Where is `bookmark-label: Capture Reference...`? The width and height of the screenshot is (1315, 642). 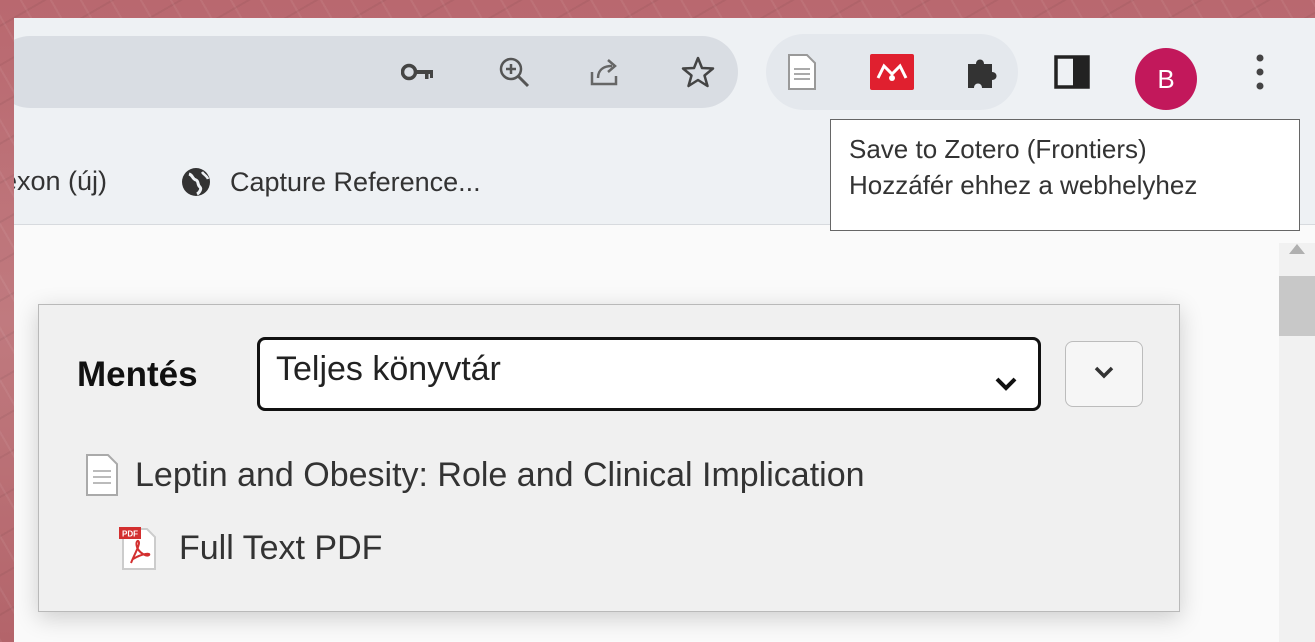 bookmark-label: Capture Reference... is located at coordinates (355, 181).